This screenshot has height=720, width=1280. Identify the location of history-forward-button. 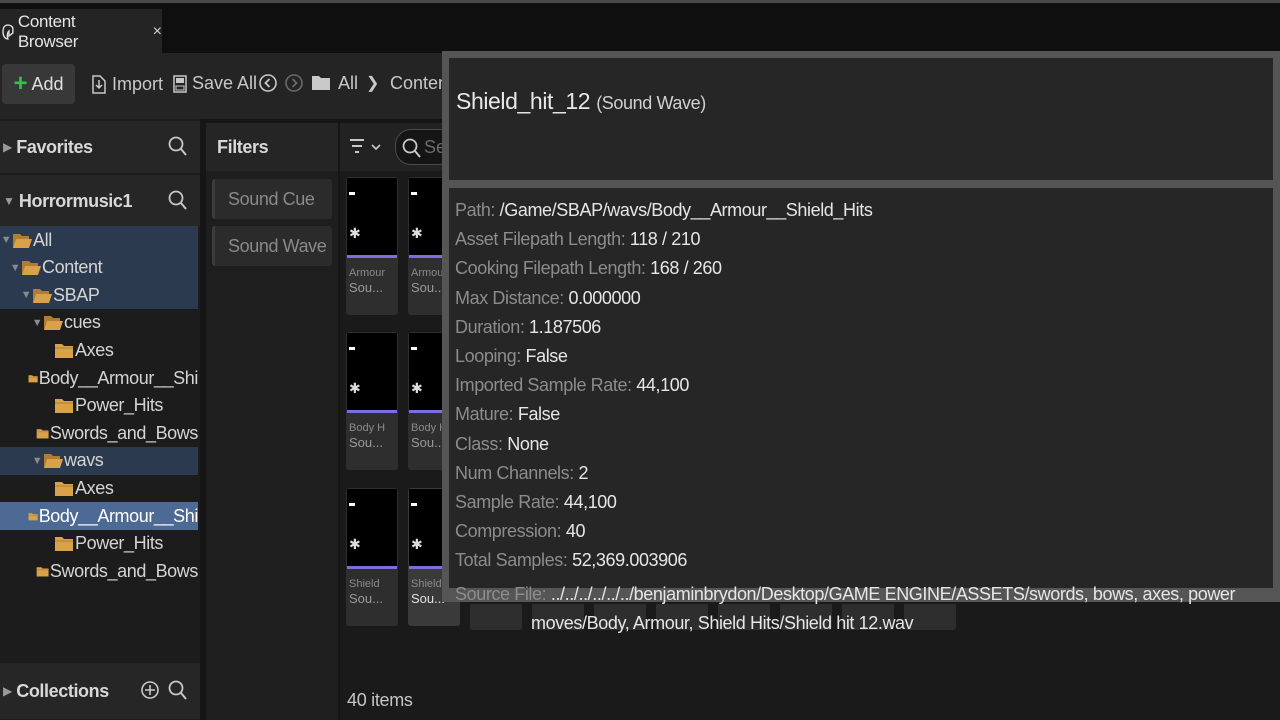
(296, 83).